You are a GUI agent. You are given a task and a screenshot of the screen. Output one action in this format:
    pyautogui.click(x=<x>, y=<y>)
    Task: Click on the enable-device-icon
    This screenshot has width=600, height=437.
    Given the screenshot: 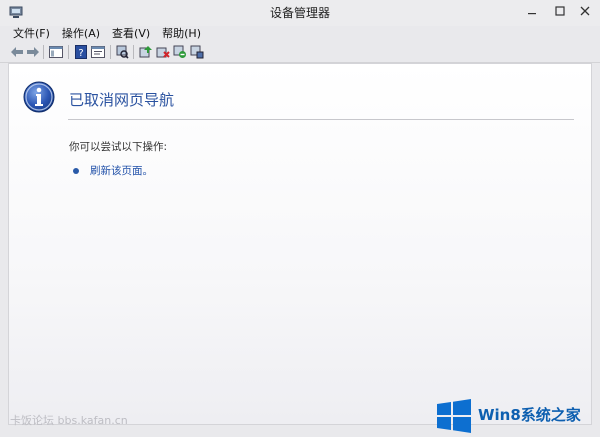 What is the action you would take?
    pyautogui.click(x=197, y=52)
    